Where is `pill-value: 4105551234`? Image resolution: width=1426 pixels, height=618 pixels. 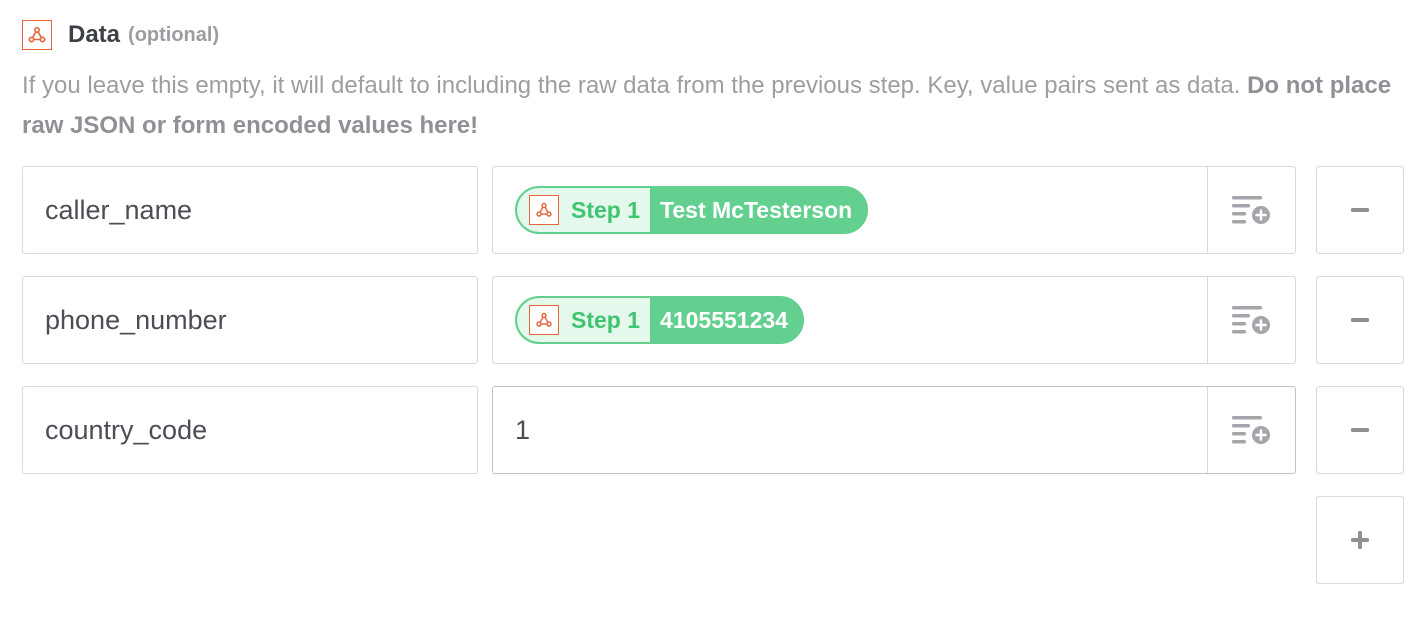
pill-value: 4105551234 is located at coordinates (724, 319).